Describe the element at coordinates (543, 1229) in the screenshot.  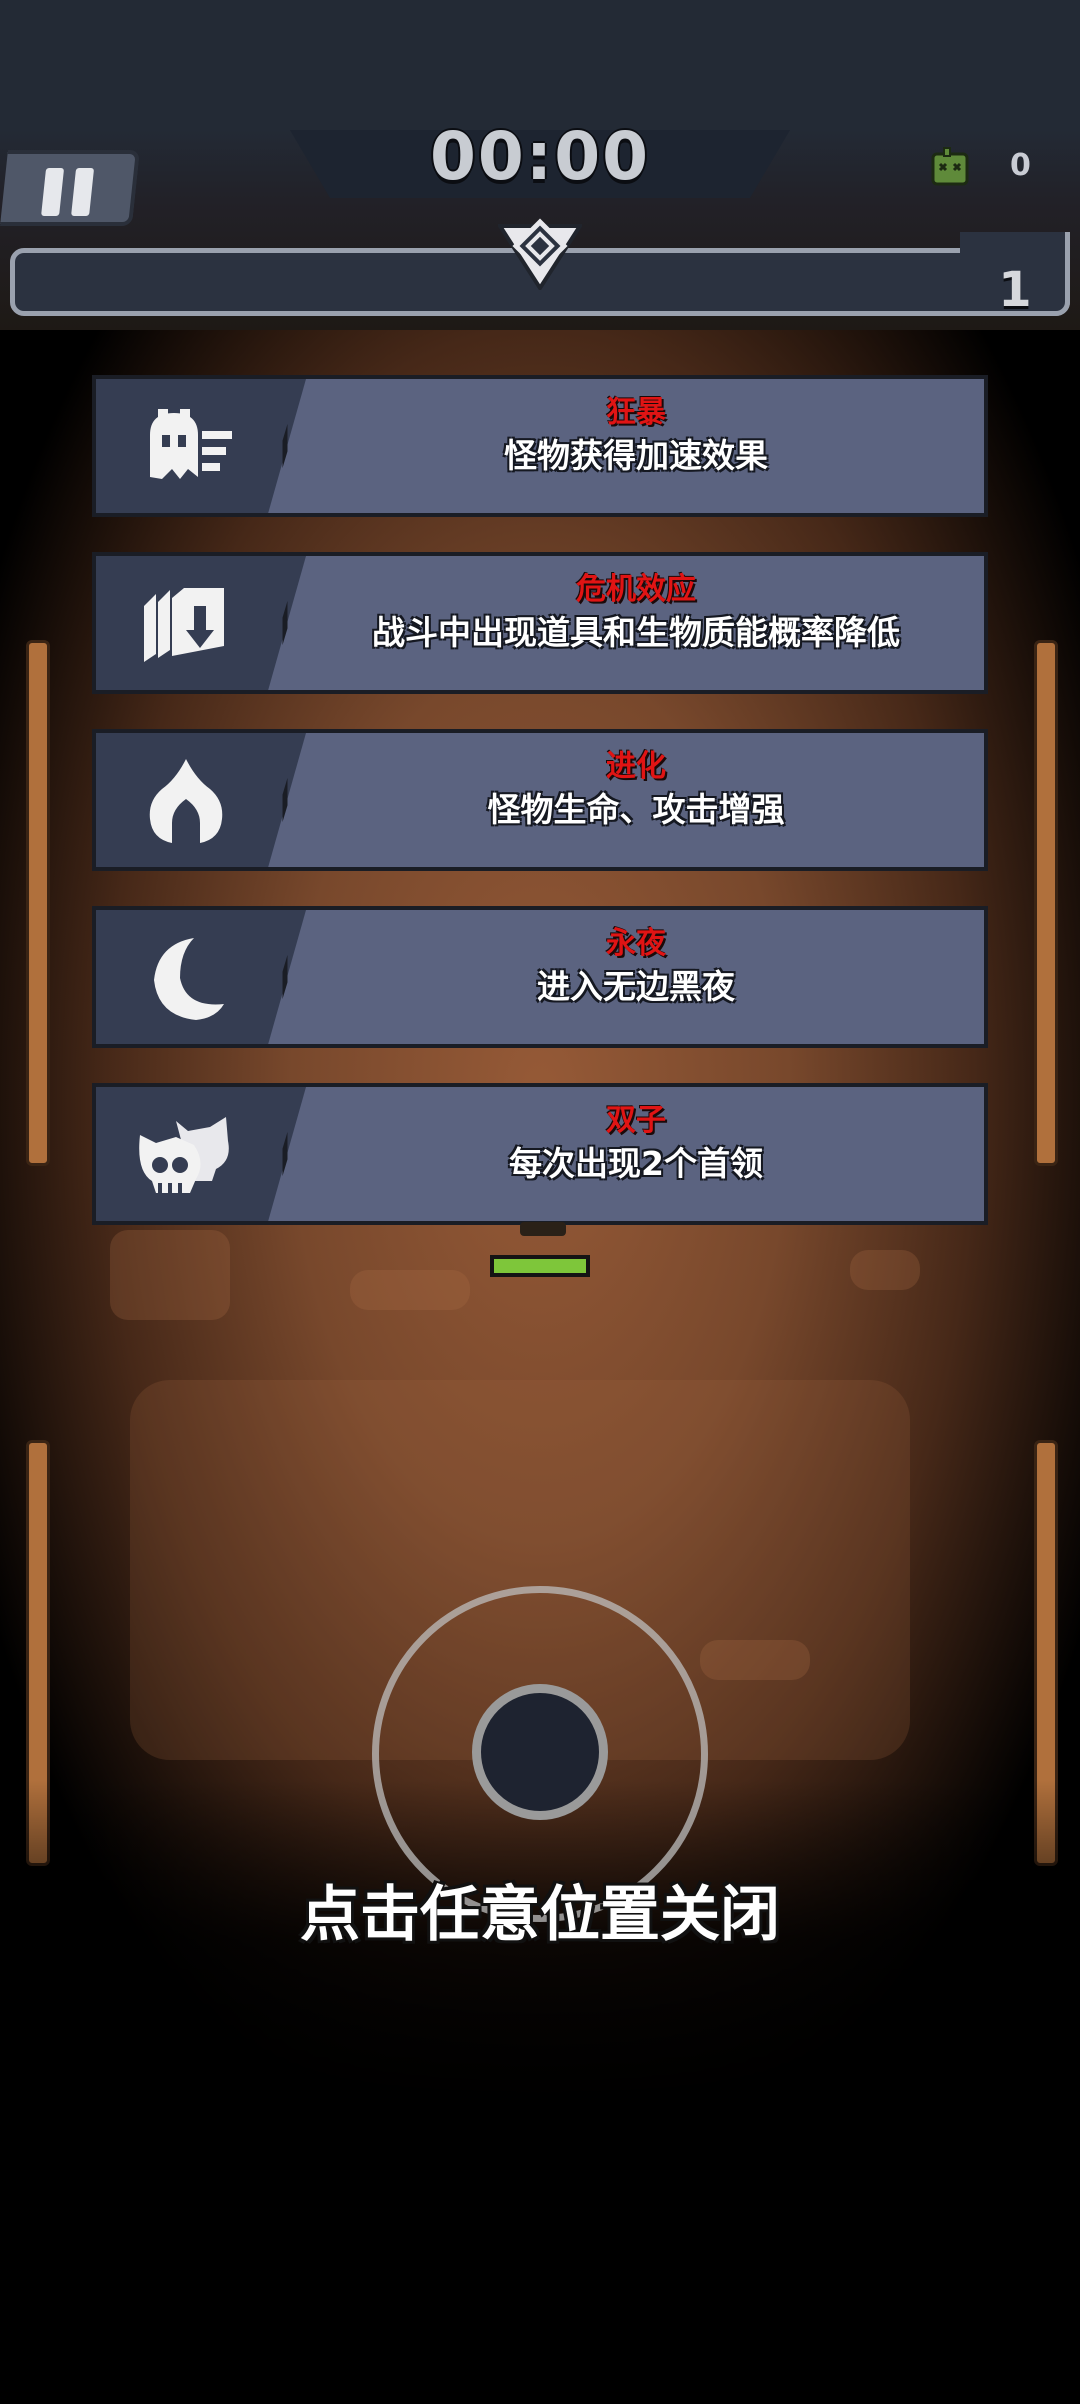
I see `player-character` at that location.